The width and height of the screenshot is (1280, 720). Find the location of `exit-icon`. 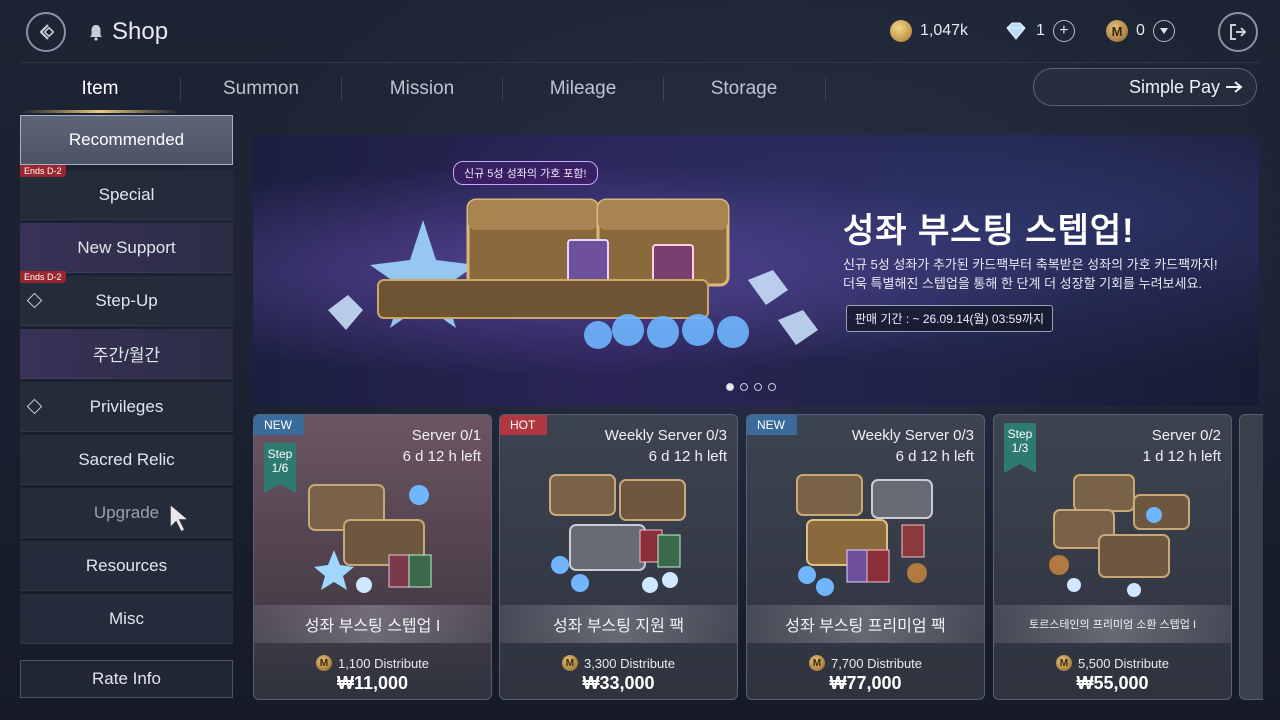

exit-icon is located at coordinates (1238, 32).